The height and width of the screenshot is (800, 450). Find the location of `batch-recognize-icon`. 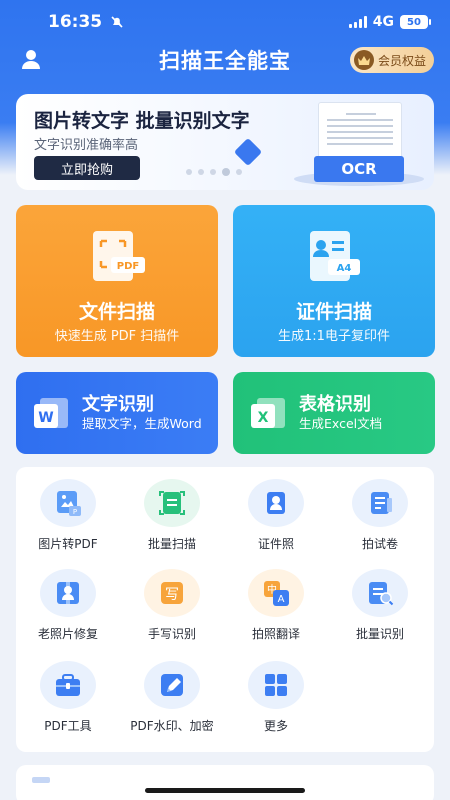

batch-recognize-icon is located at coordinates (381, 594).